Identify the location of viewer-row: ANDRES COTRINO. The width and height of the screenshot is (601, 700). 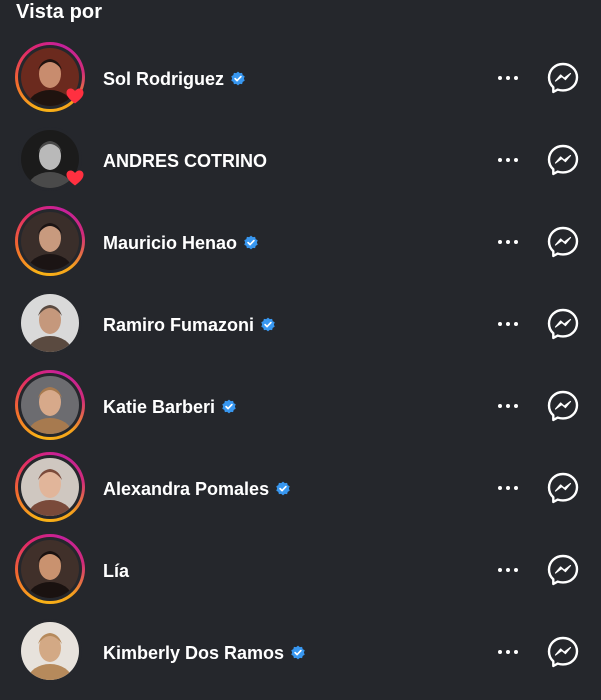
(300, 161).